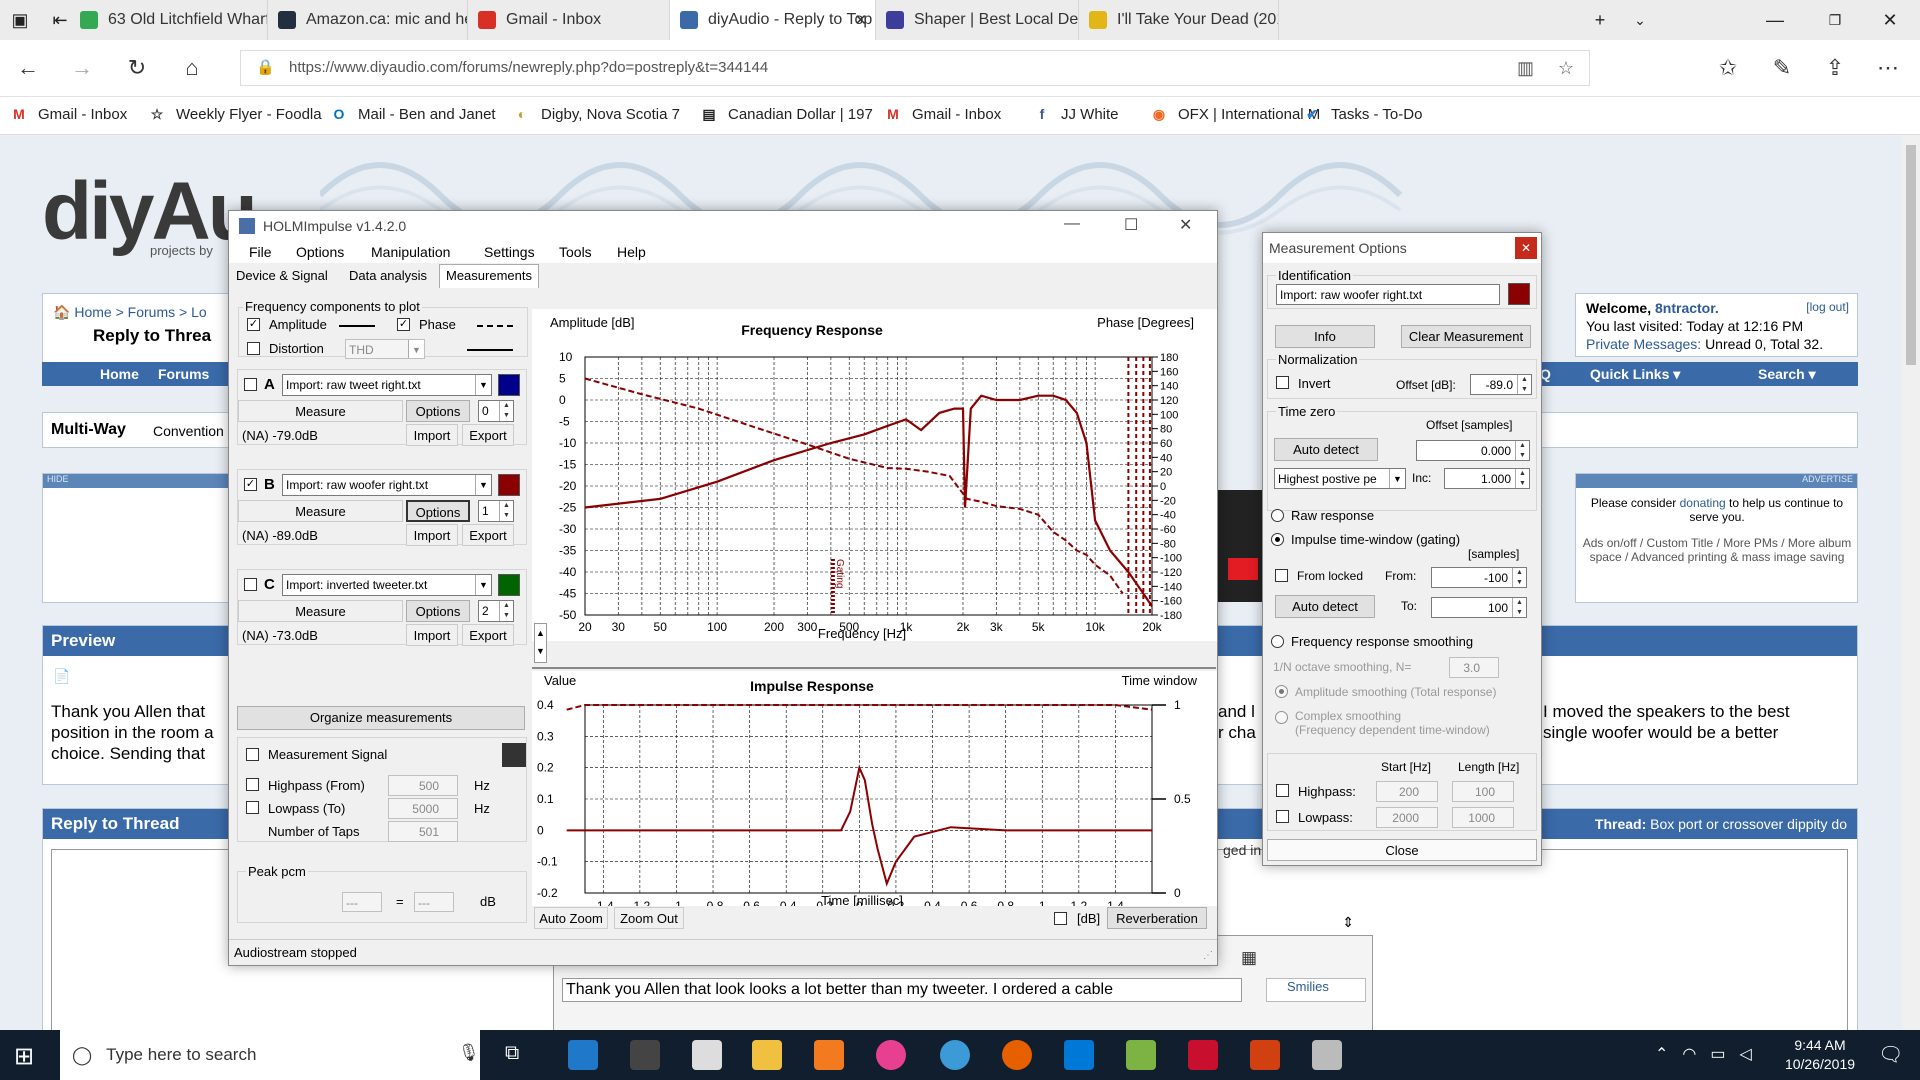 Image resolution: width=1920 pixels, height=1080 pixels. Describe the element at coordinates (1141, 1055) in the screenshot. I see `app-green-icon` at that location.